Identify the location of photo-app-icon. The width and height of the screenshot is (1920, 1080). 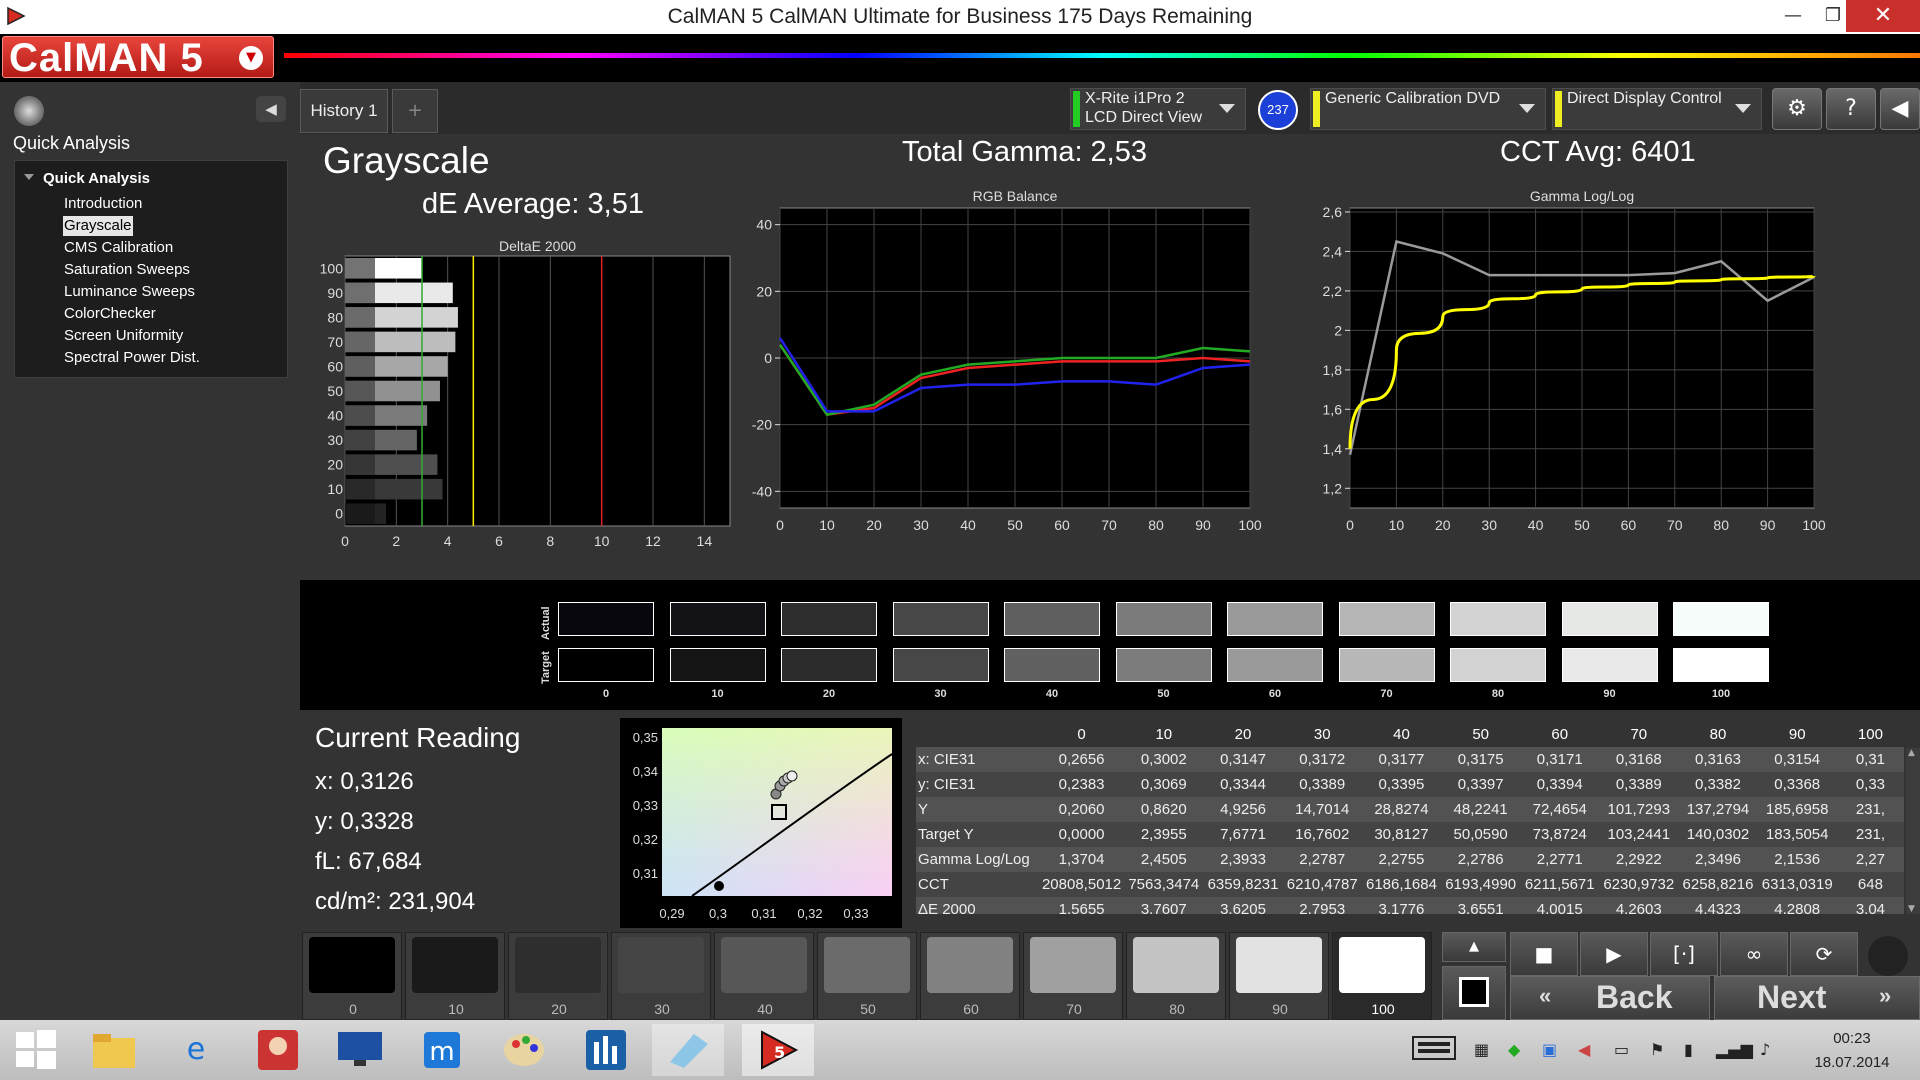
(278, 1050).